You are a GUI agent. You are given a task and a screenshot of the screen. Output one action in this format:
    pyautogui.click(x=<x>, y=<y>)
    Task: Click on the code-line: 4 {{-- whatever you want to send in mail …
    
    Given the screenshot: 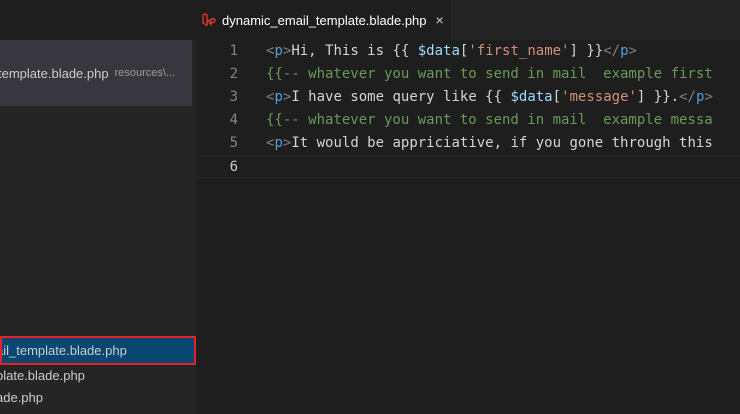 What is the action you would take?
    pyautogui.click(x=468, y=120)
    